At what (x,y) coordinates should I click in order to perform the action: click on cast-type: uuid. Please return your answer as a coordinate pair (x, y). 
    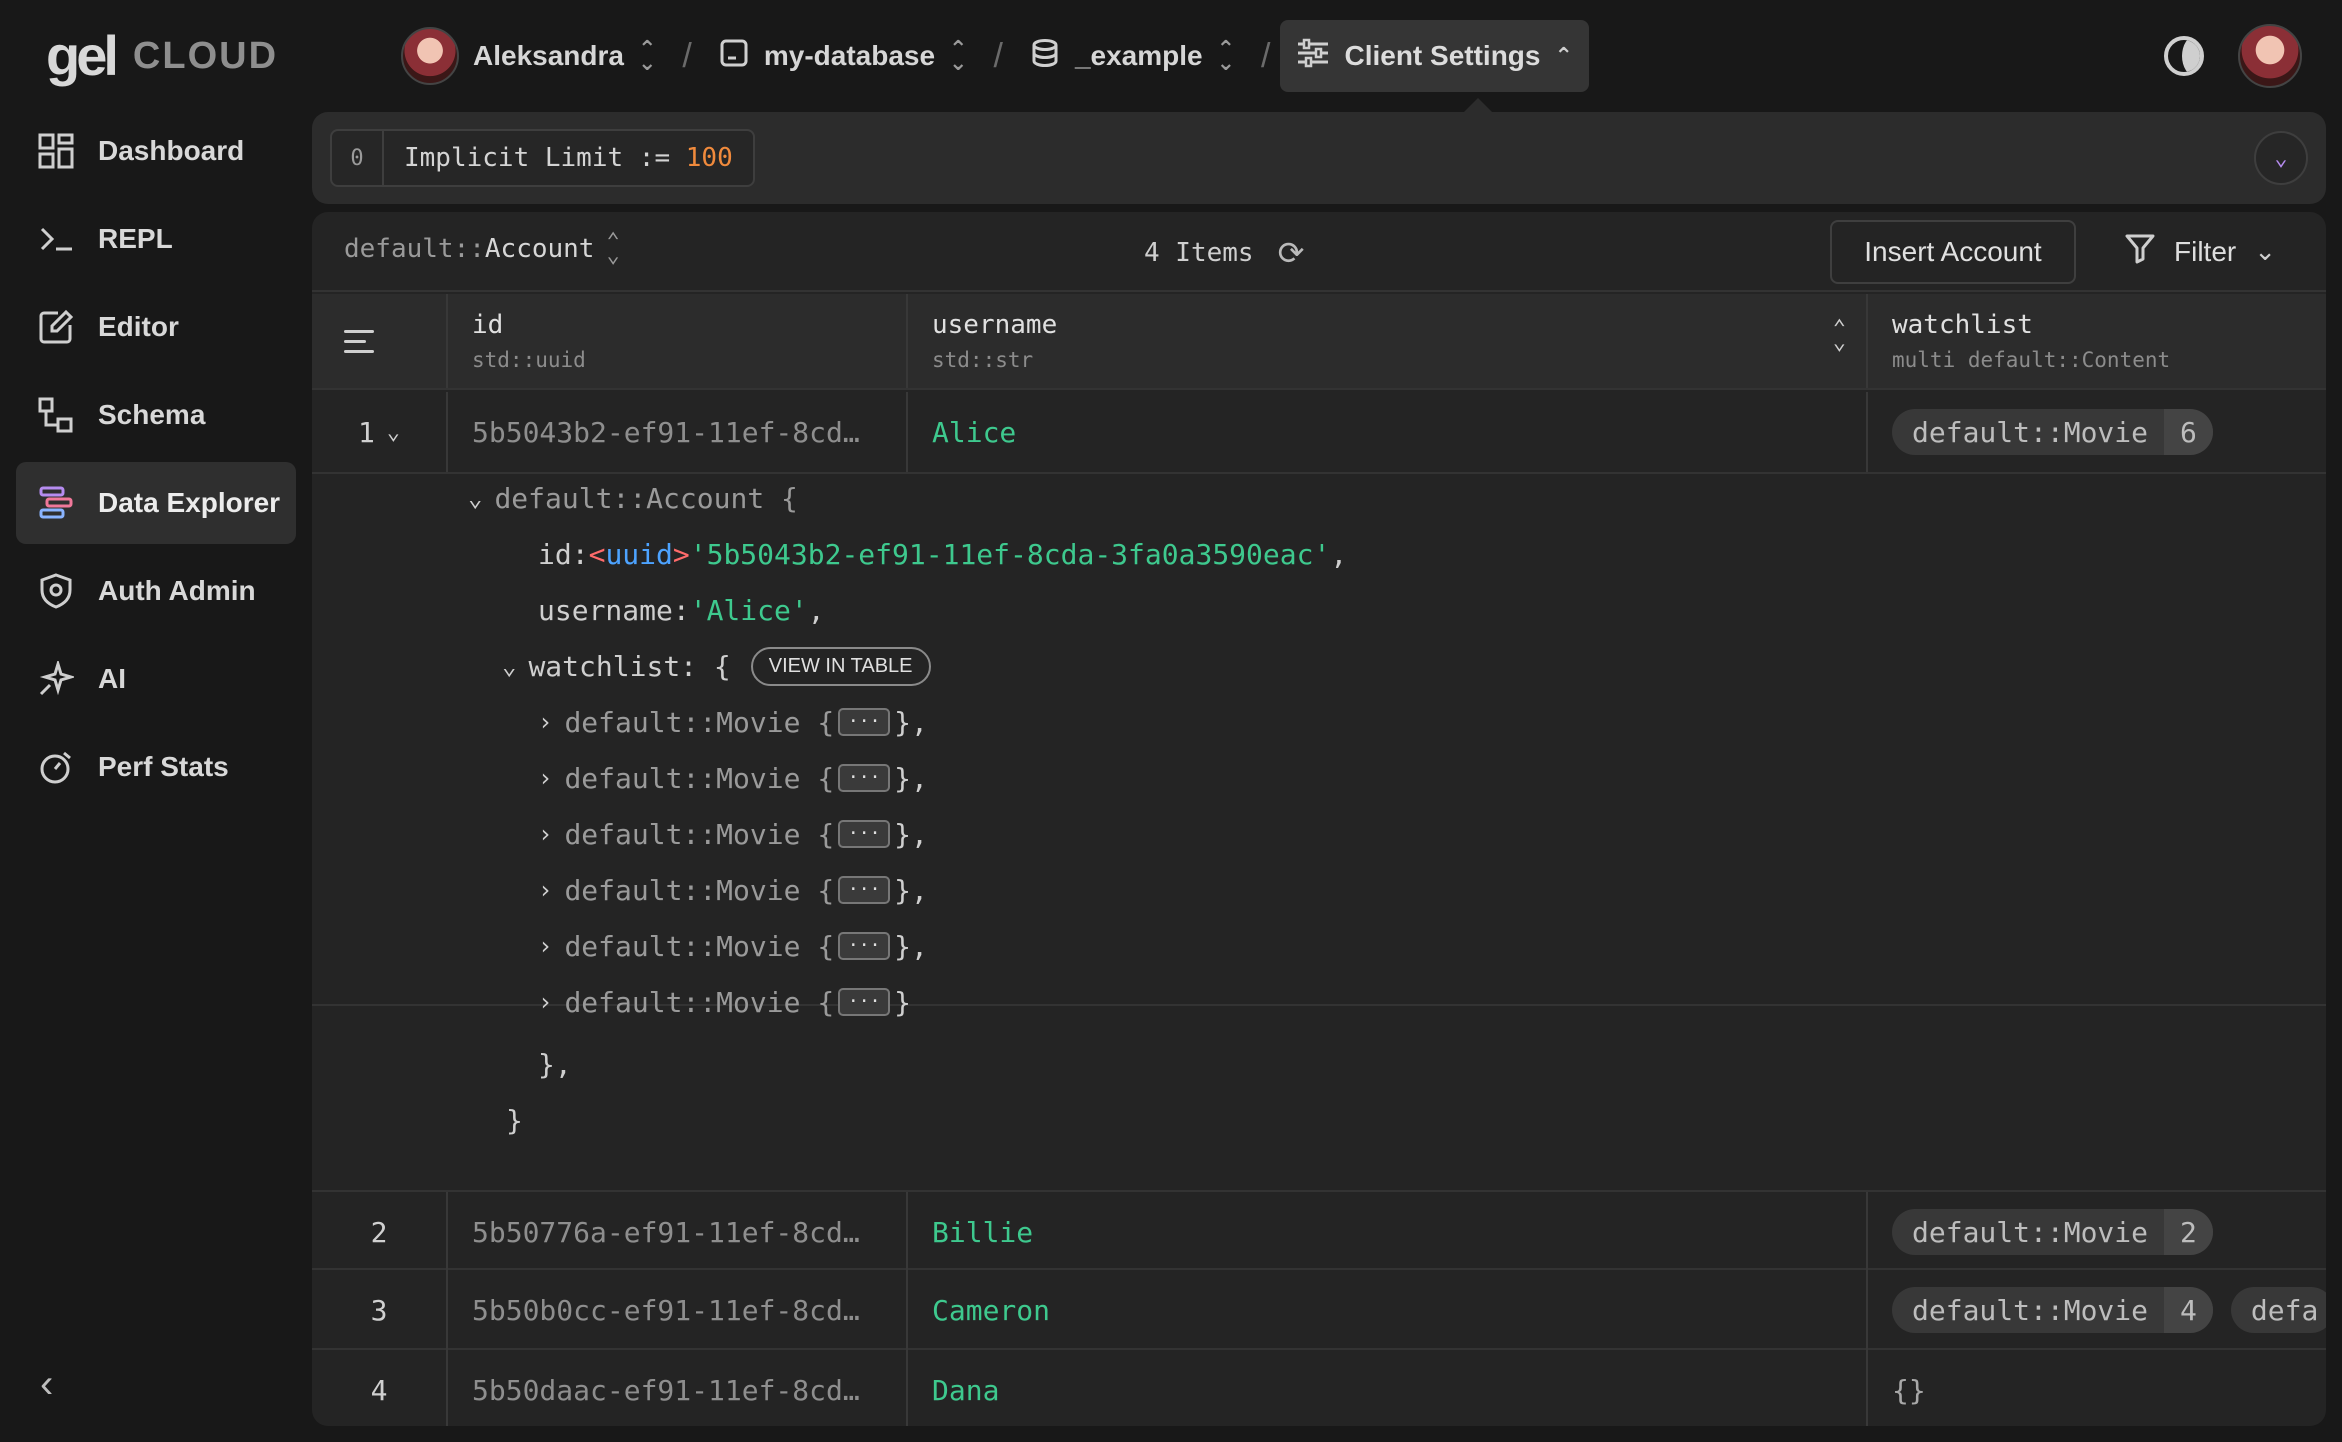
    Looking at the image, I should click on (639, 554).